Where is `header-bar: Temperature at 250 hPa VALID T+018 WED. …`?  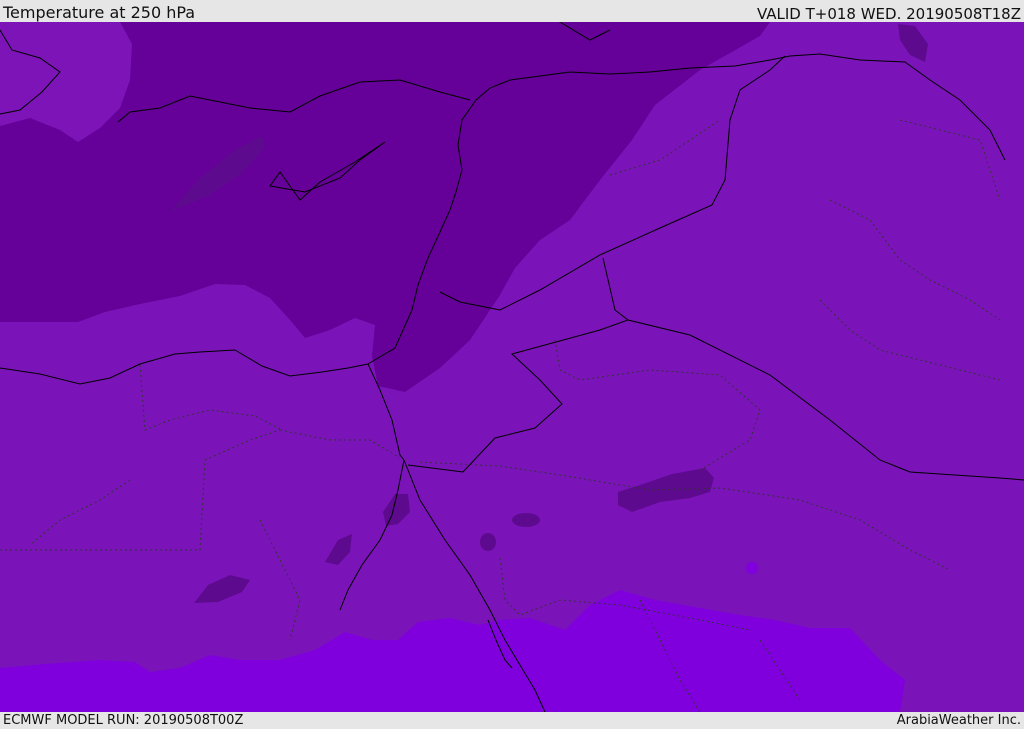 header-bar: Temperature at 250 hPa VALID T+018 WED. … is located at coordinates (512, 11).